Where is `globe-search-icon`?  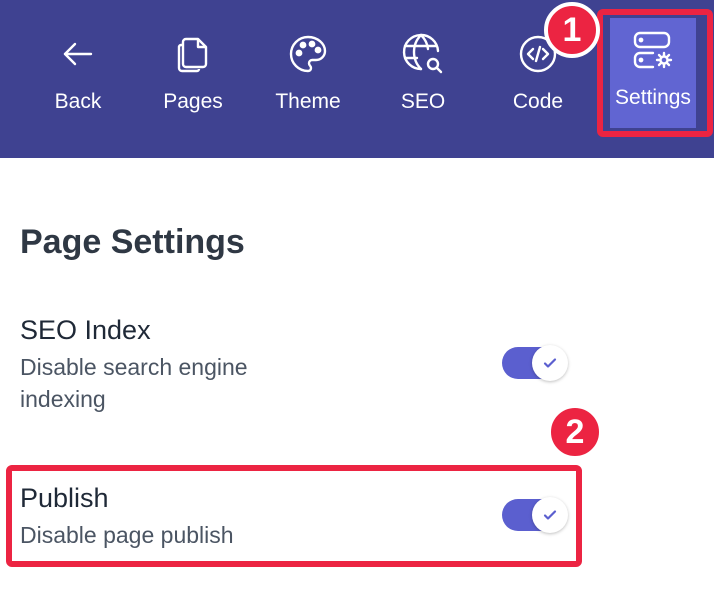
globe-search-icon is located at coordinates (423, 54).